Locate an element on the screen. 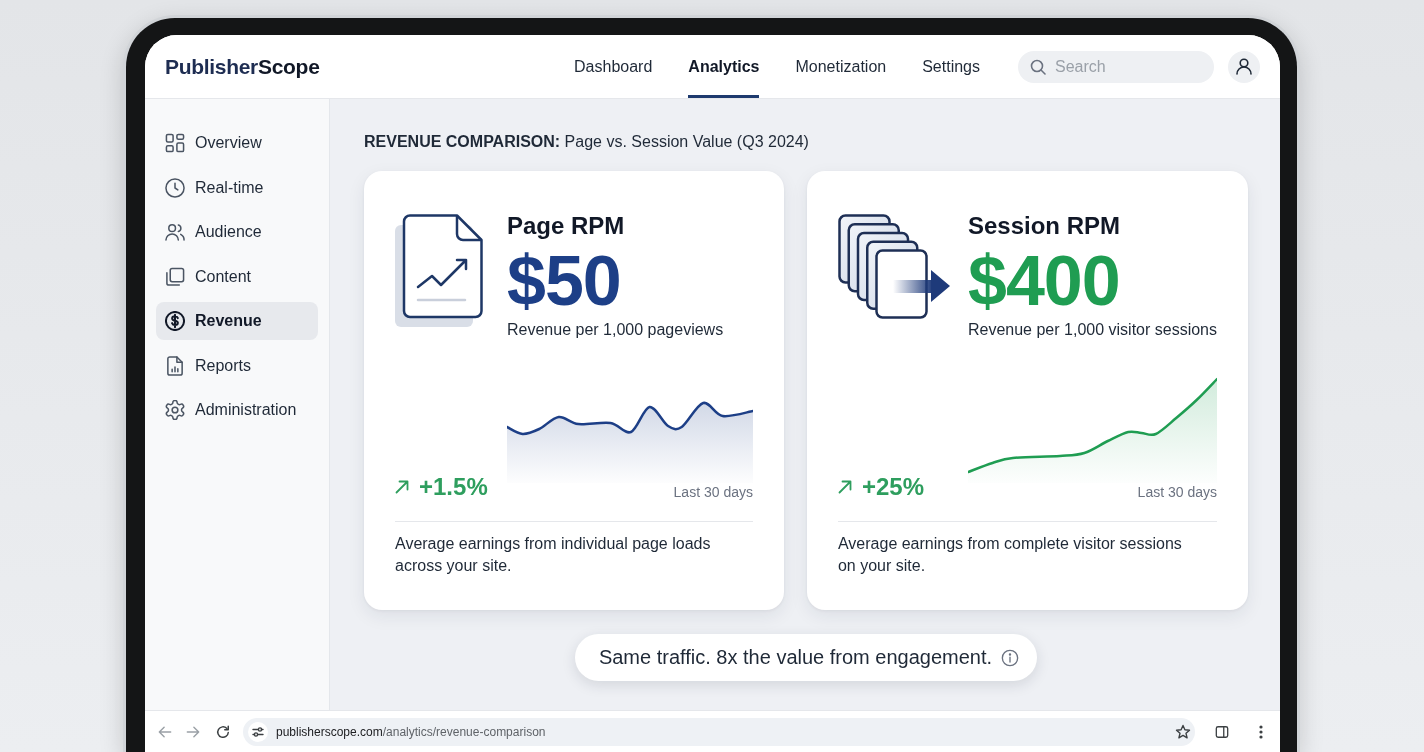 This screenshot has height=752, width=1424. sidebar-item: Overview is located at coordinates (237, 143).